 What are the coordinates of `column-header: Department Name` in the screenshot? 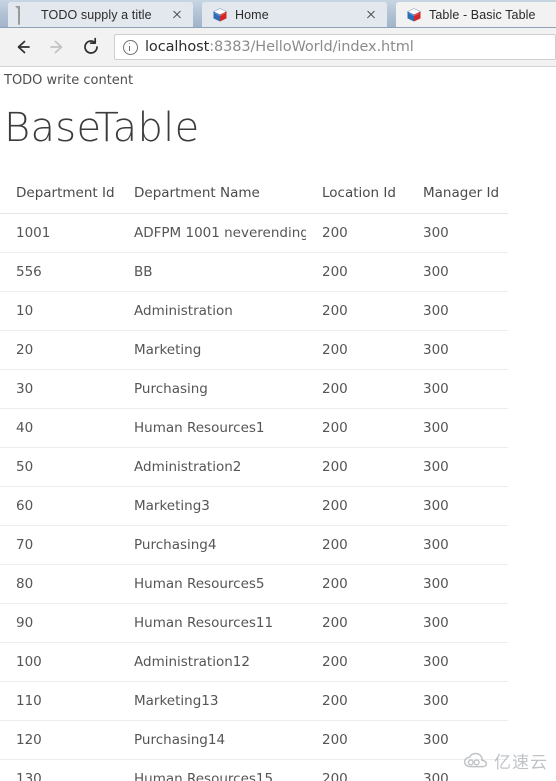 It's located at (212, 195).